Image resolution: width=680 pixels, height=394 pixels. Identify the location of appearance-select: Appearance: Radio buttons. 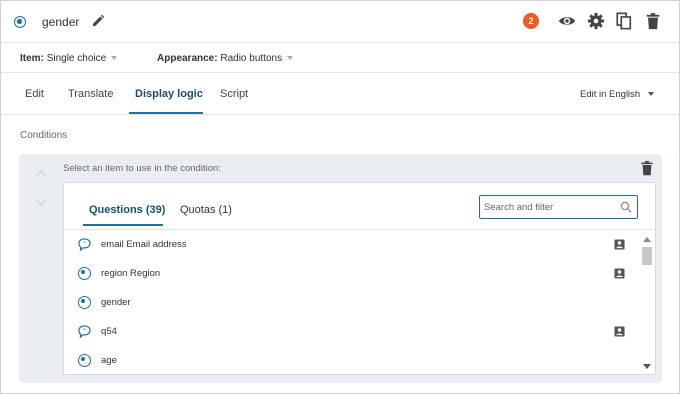
(225, 58).